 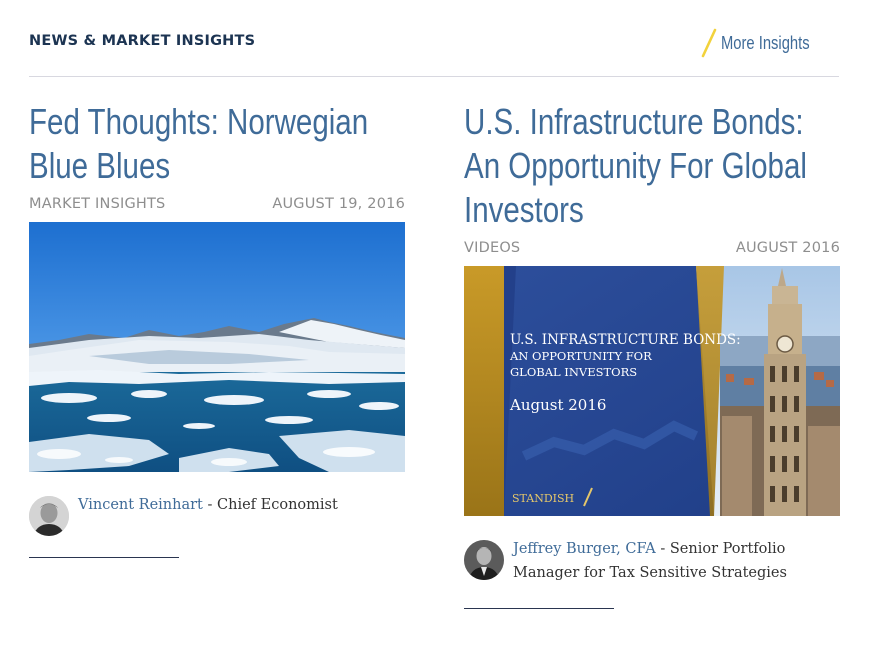 I want to click on article-title: Fed Thoughts: Norwegian Blue Blues, so click(x=217, y=144).